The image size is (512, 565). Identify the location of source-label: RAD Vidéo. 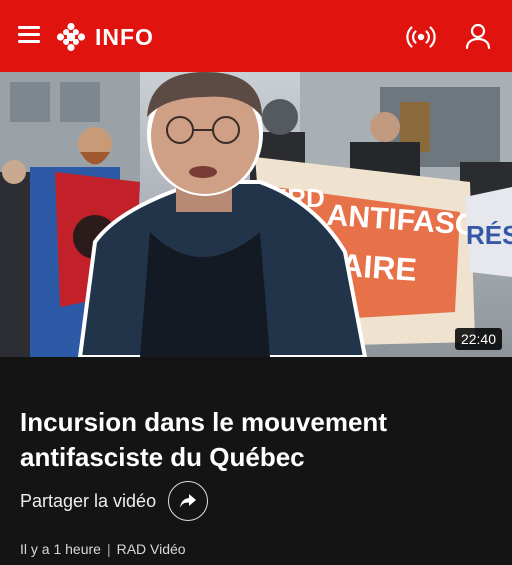
(151, 549).